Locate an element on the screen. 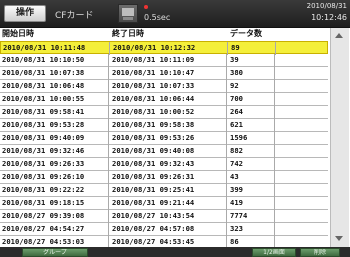 This screenshot has height=257, width=350. start-time-cell: 2010/08/31 09:18:15 is located at coordinates (55, 203).